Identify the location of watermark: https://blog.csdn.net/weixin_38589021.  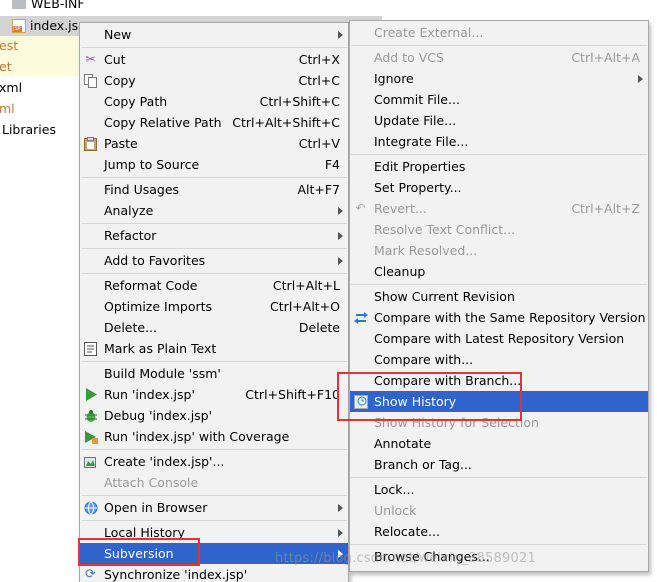
(405, 558).